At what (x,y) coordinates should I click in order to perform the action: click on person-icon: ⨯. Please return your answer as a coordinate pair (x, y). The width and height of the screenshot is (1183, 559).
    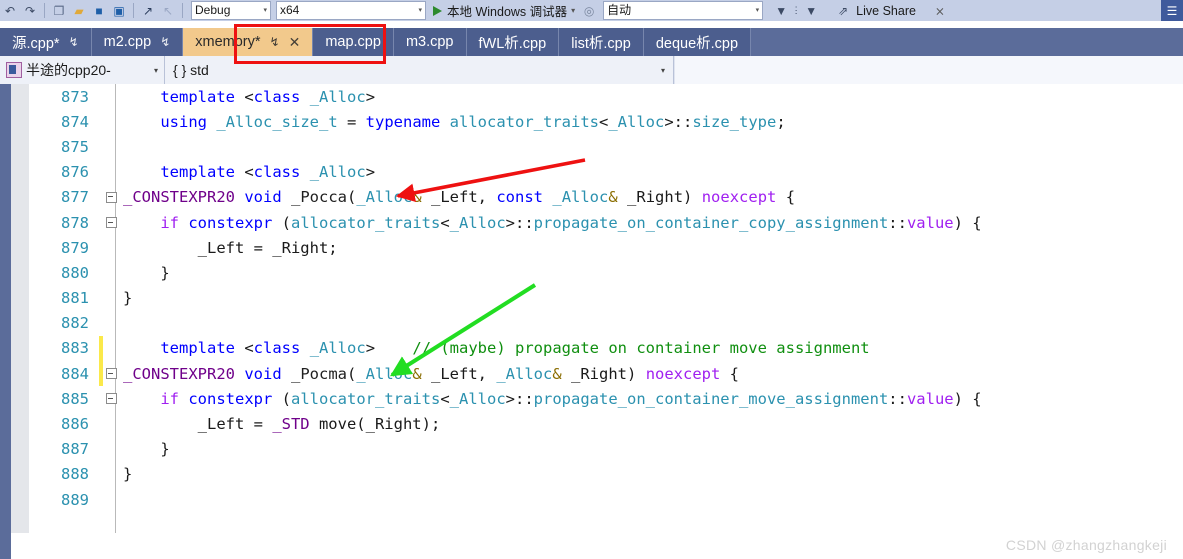
    Looking at the image, I should click on (940, 11).